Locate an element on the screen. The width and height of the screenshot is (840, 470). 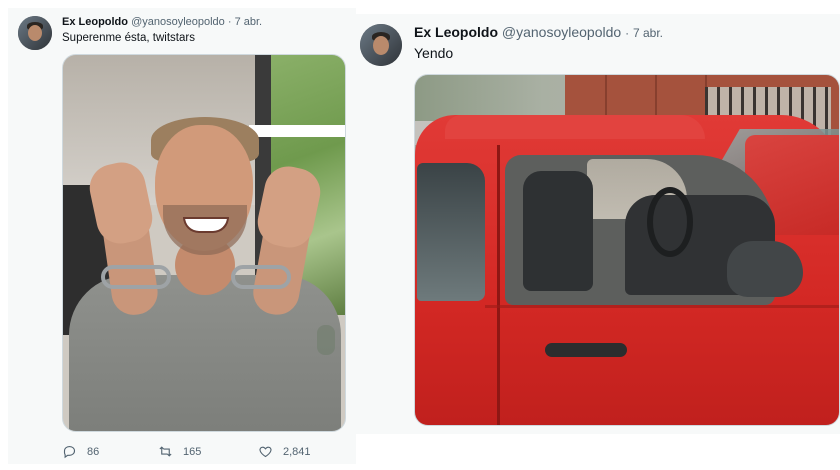
like-count: 2,841 is located at coordinates (297, 451).